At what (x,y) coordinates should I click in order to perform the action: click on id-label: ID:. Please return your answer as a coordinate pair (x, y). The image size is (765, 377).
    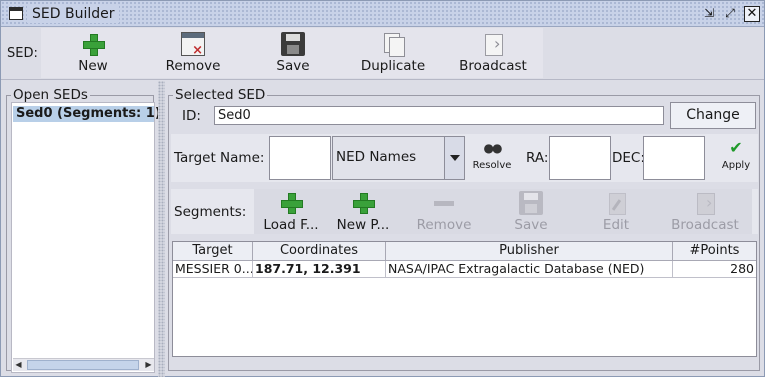
    Looking at the image, I should click on (191, 116).